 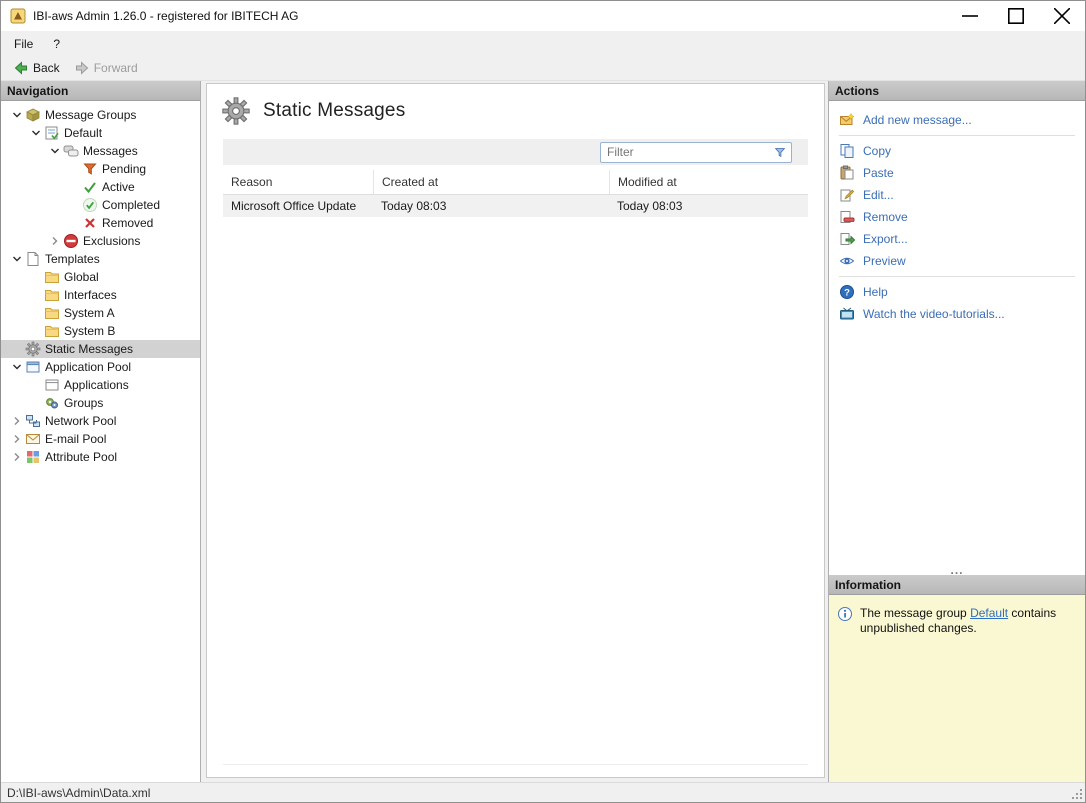 I want to click on column-header-created-at: Created at, so click(x=491, y=182).